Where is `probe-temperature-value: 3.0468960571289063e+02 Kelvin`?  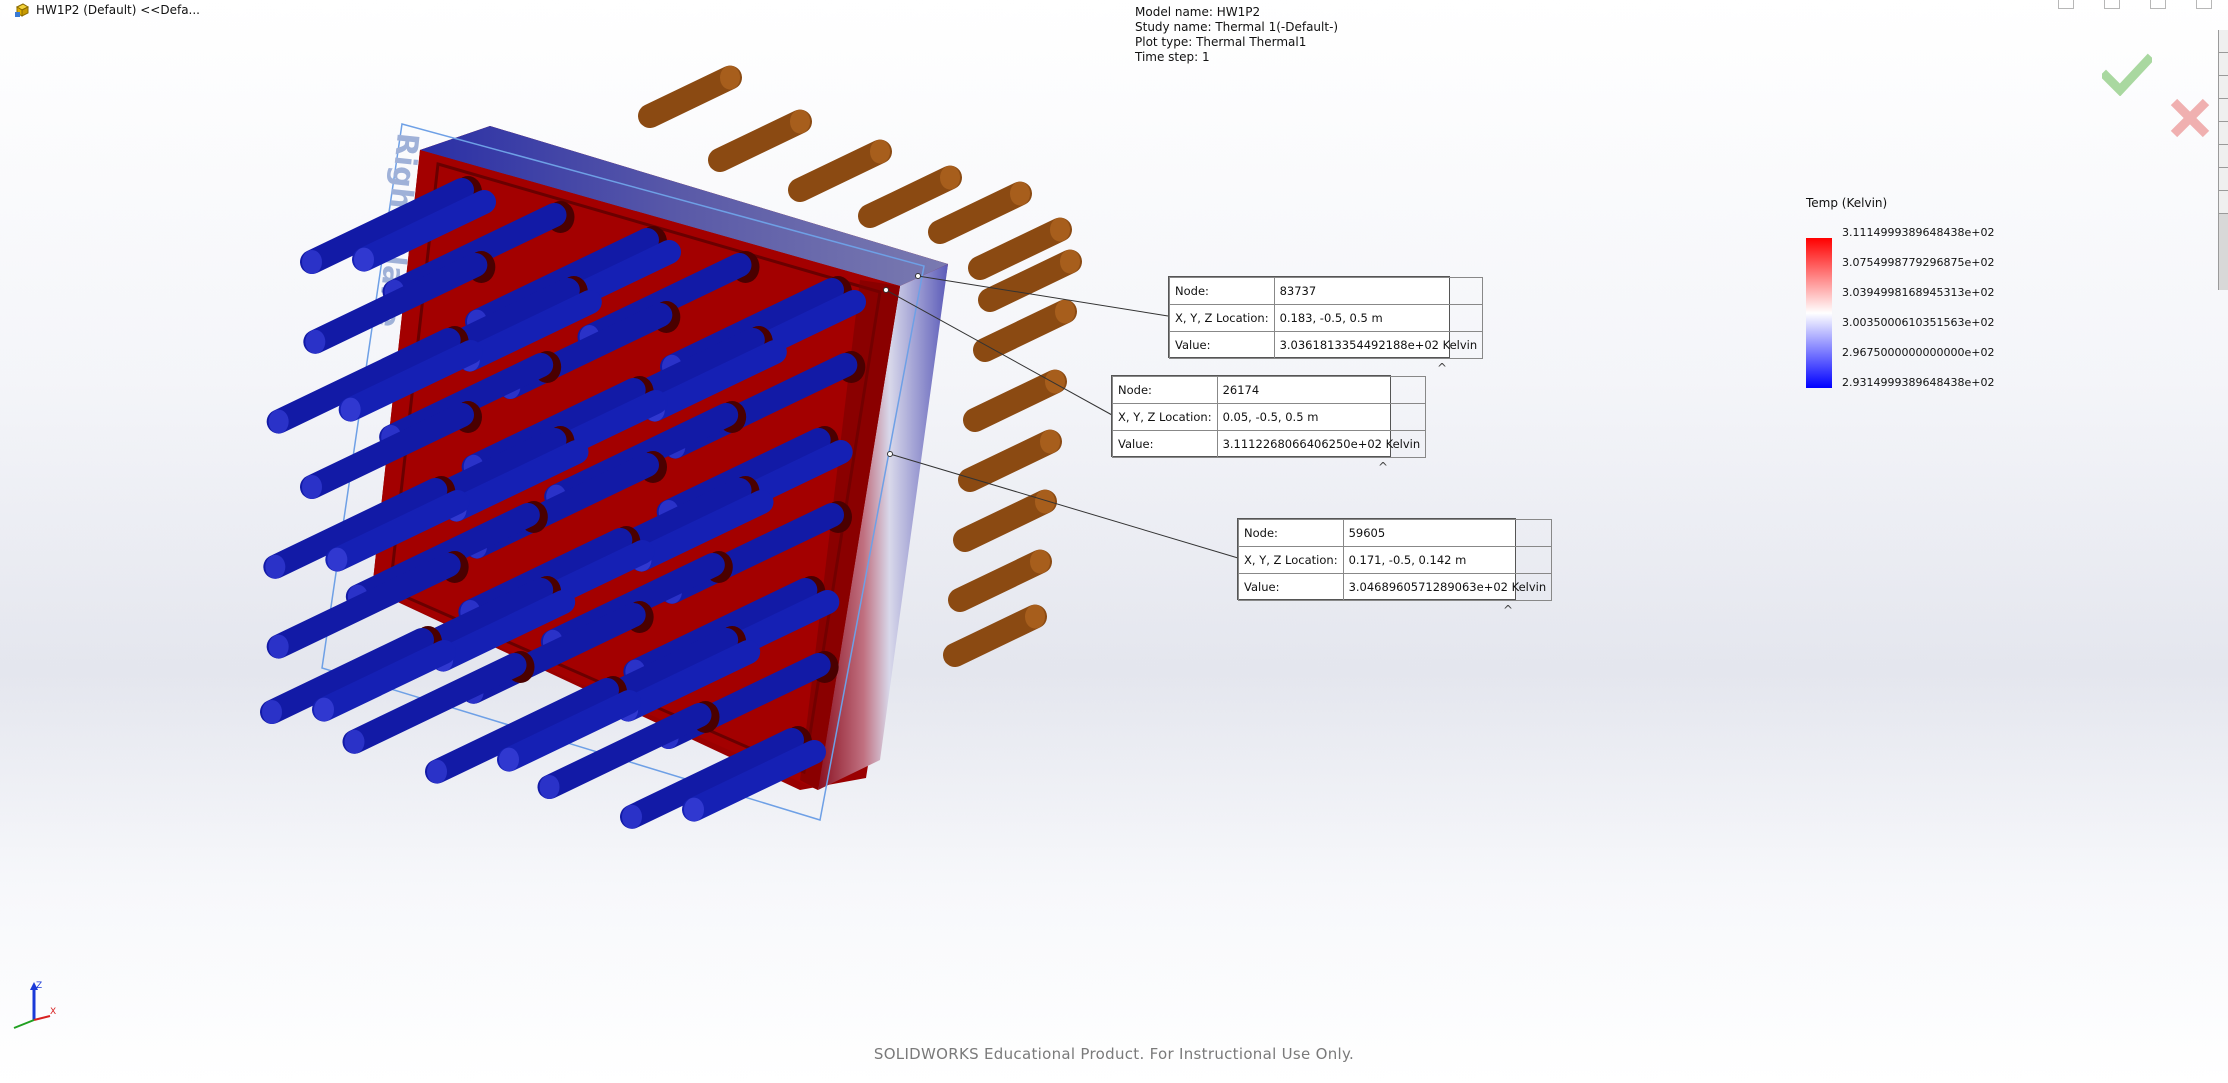 probe-temperature-value: 3.0468960571289063e+02 Kelvin is located at coordinates (1447, 587).